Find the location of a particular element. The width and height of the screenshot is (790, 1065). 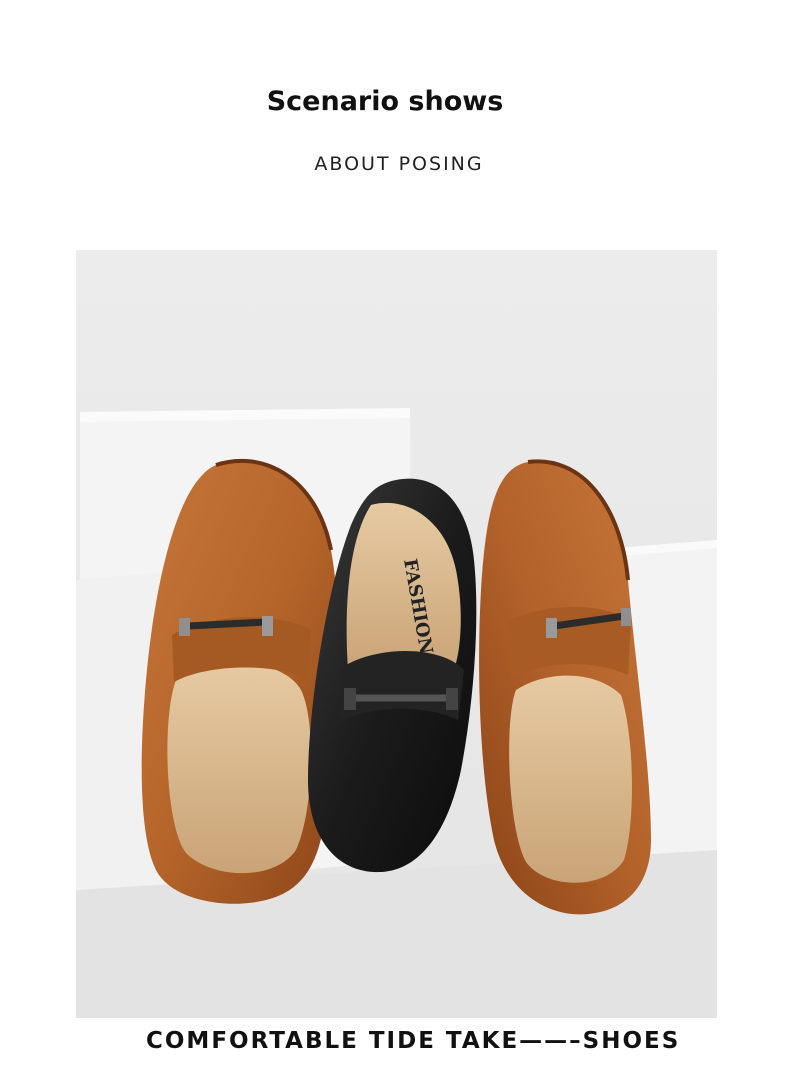

footer-tagline: COMFORTABLE TIDE TAKE——–SHOES is located at coordinates (413, 1041).